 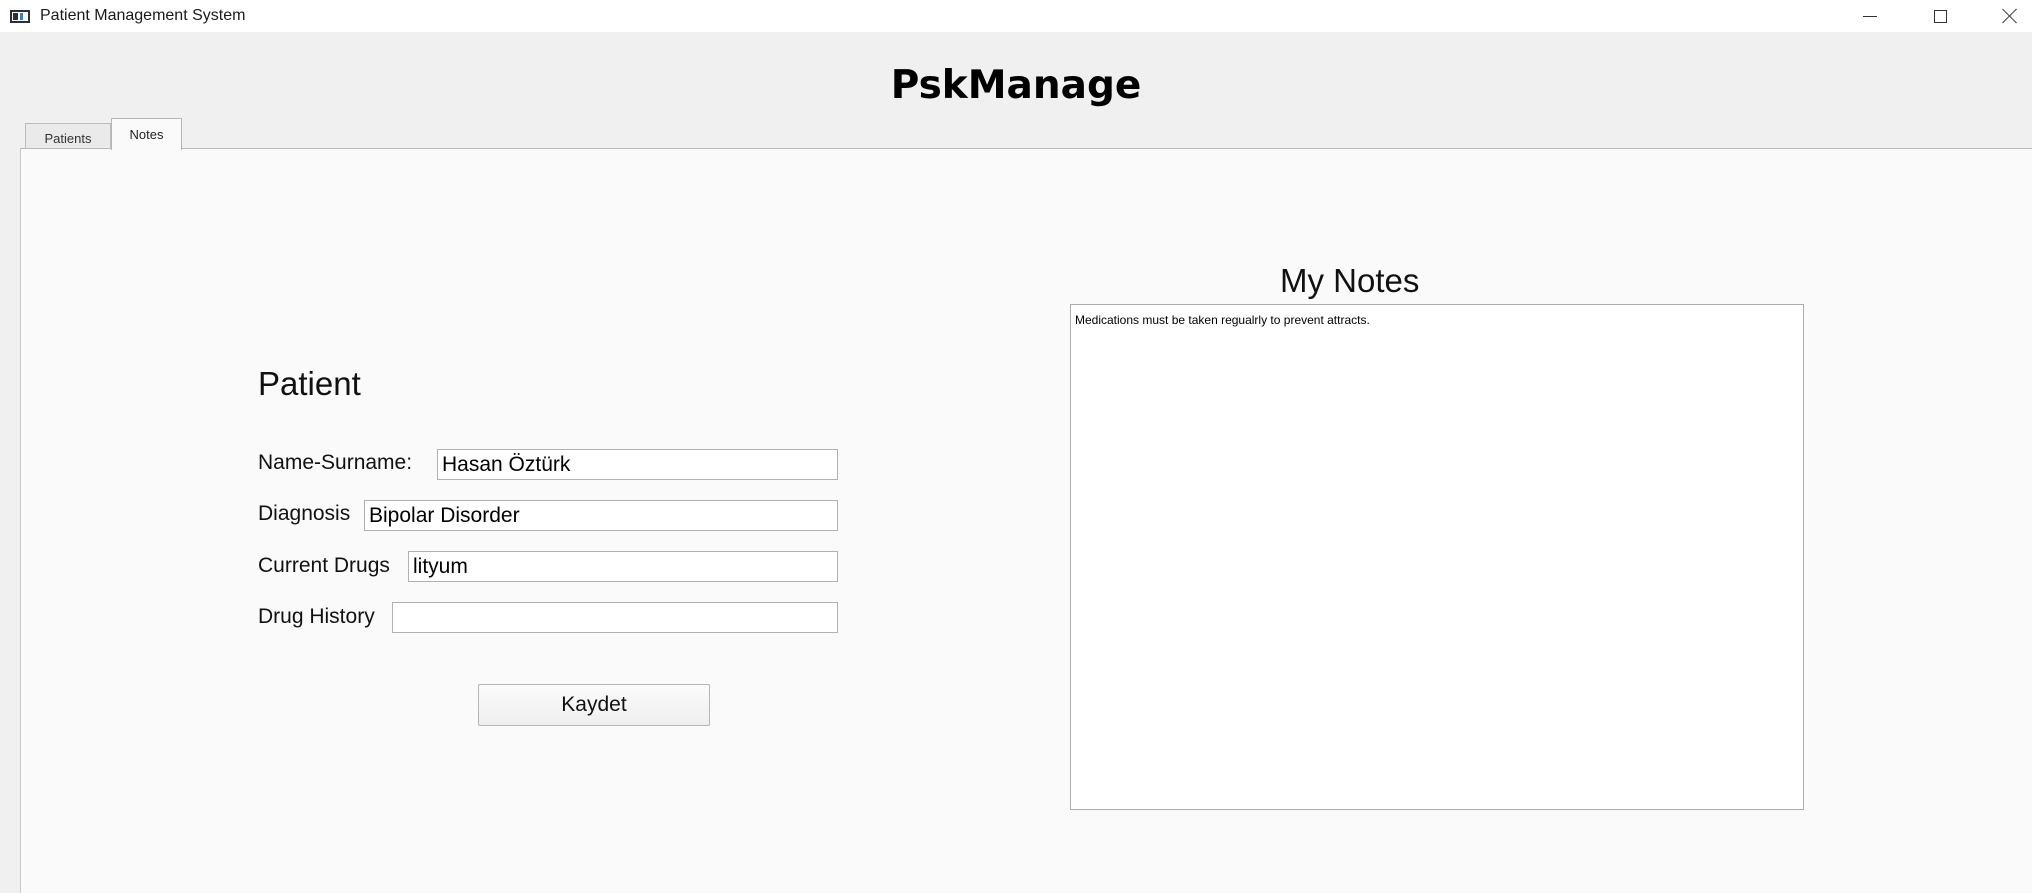 I want to click on minimize-button, so click(x=1870, y=16).